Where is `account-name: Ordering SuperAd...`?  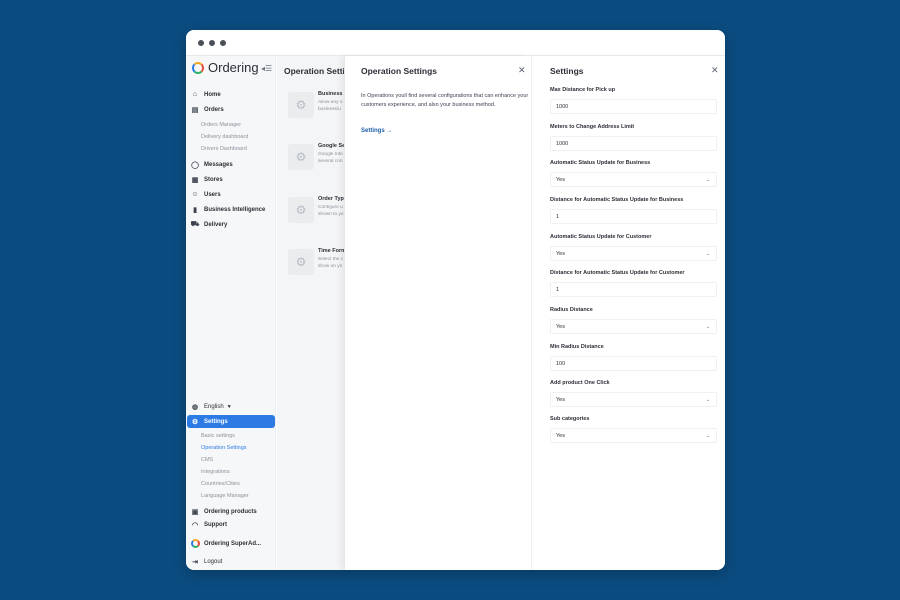 account-name: Ordering SuperAd... is located at coordinates (233, 543).